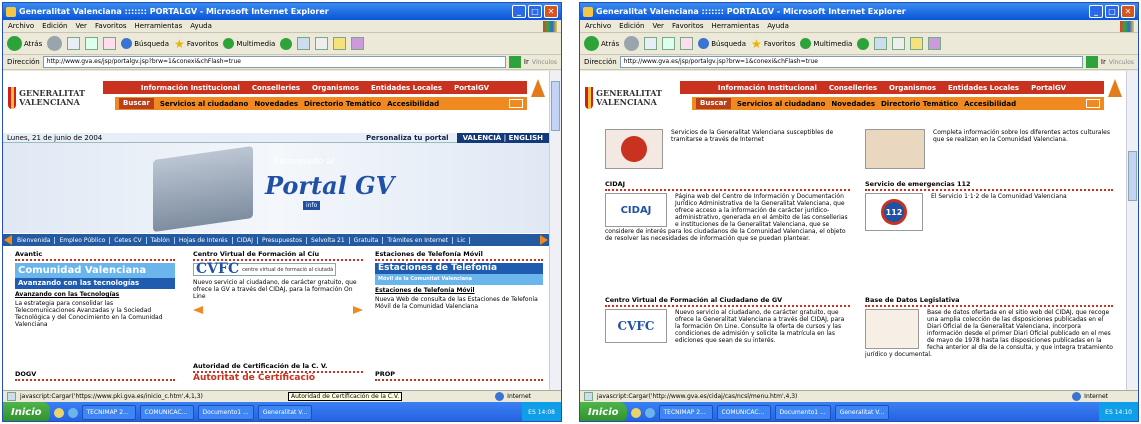 Image resolution: width=1141 pixels, height=424 pixels. I want to click on mail-icon, so click(516, 103).